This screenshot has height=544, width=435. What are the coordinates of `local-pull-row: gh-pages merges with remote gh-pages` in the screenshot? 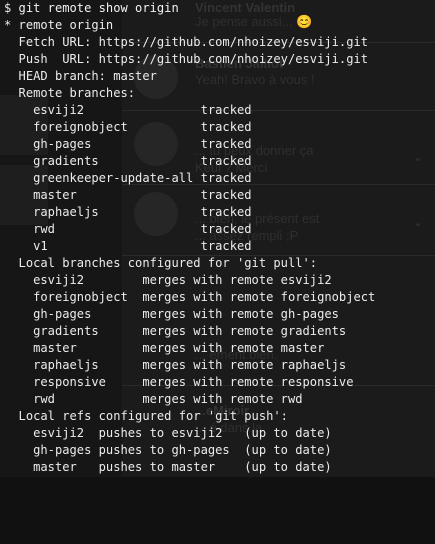 It's located at (219, 314).